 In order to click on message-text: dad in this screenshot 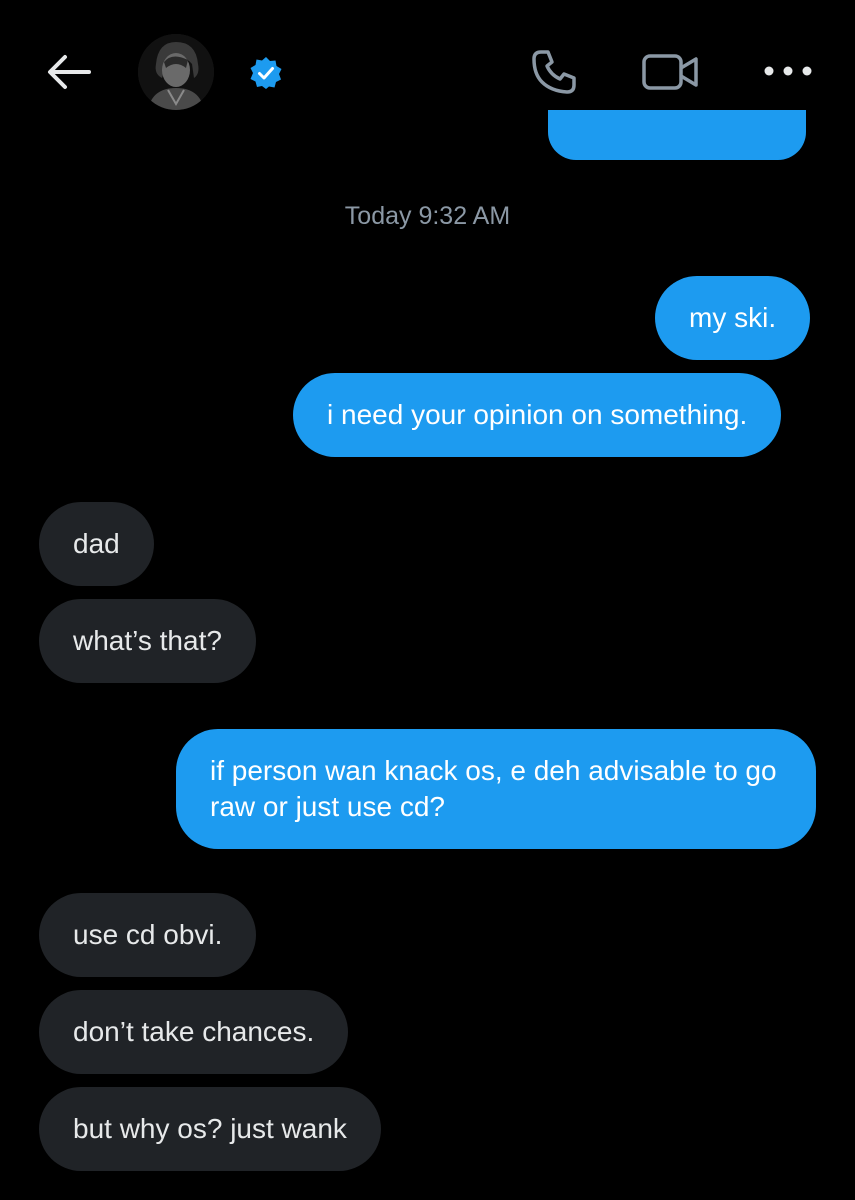, I will do `click(96, 543)`.